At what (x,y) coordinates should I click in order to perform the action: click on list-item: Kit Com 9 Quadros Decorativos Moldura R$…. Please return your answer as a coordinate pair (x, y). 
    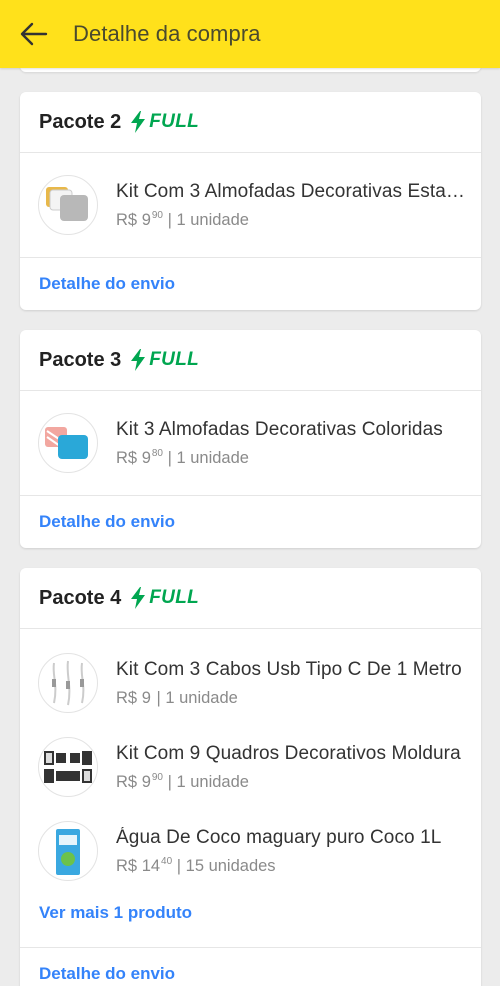
    Looking at the image, I should click on (250, 767).